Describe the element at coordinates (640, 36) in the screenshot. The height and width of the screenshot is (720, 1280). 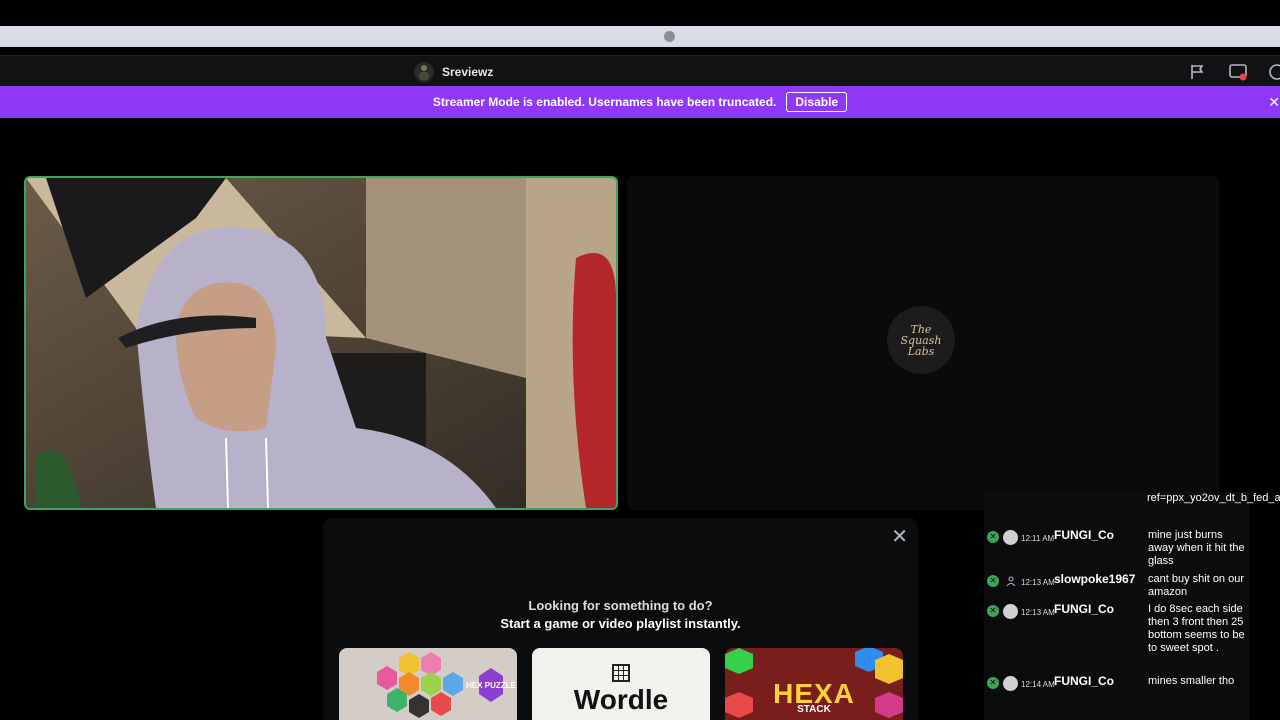
I see `browser-bar` at that location.